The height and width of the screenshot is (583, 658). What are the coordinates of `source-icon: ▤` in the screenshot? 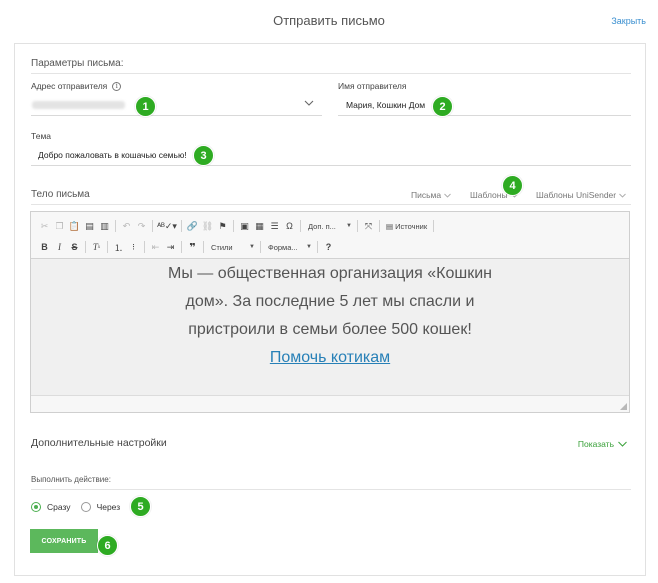 It's located at (390, 226).